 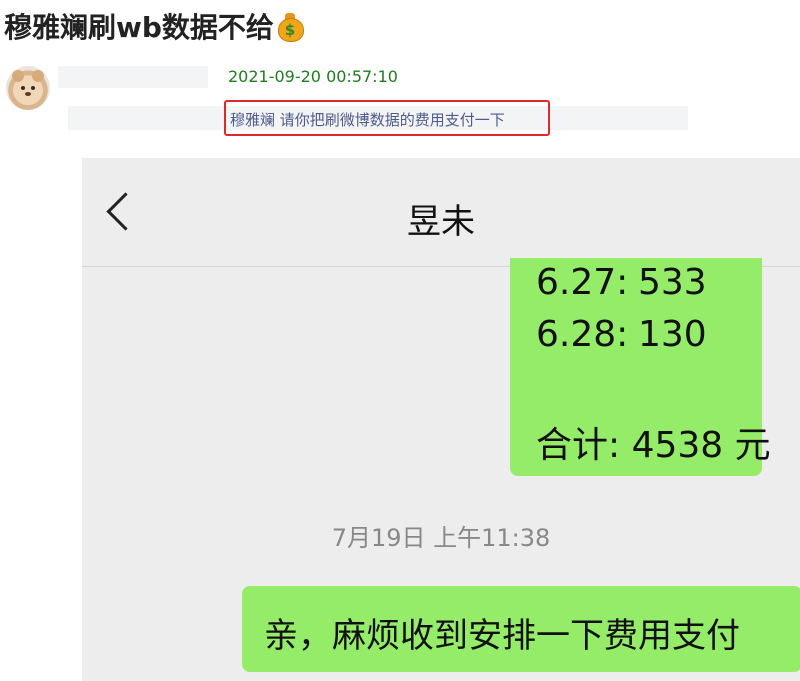 I want to click on time-divider: 7月19日 上午11:38, so click(x=441, y=538).